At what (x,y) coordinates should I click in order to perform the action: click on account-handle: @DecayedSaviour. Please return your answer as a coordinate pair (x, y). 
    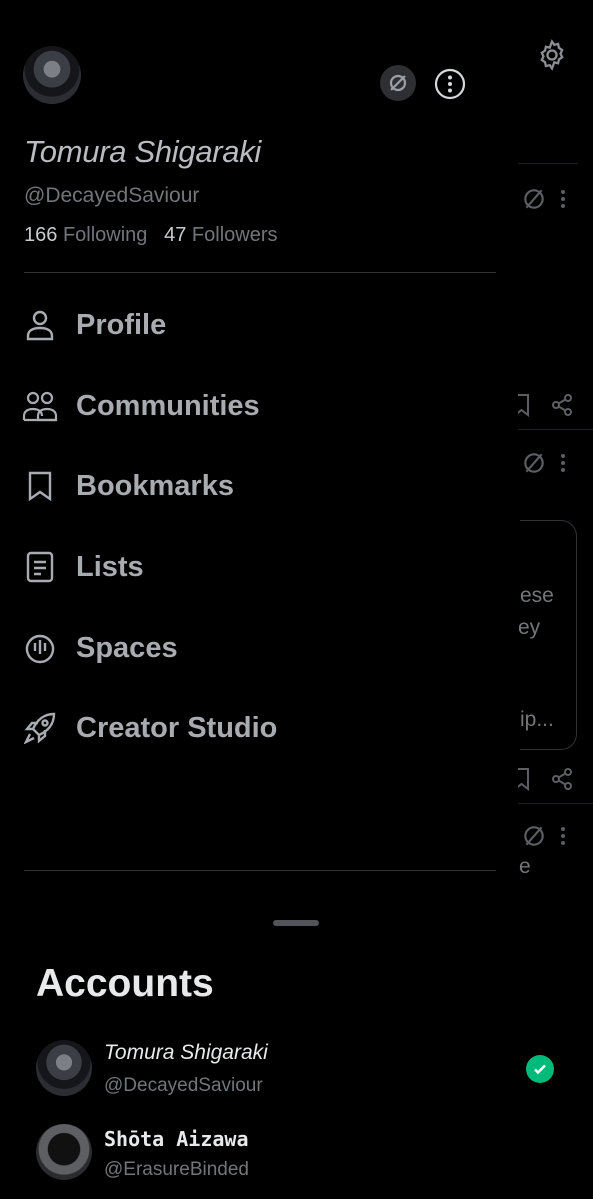
    Looking at the image, I should click on (183, 1085).